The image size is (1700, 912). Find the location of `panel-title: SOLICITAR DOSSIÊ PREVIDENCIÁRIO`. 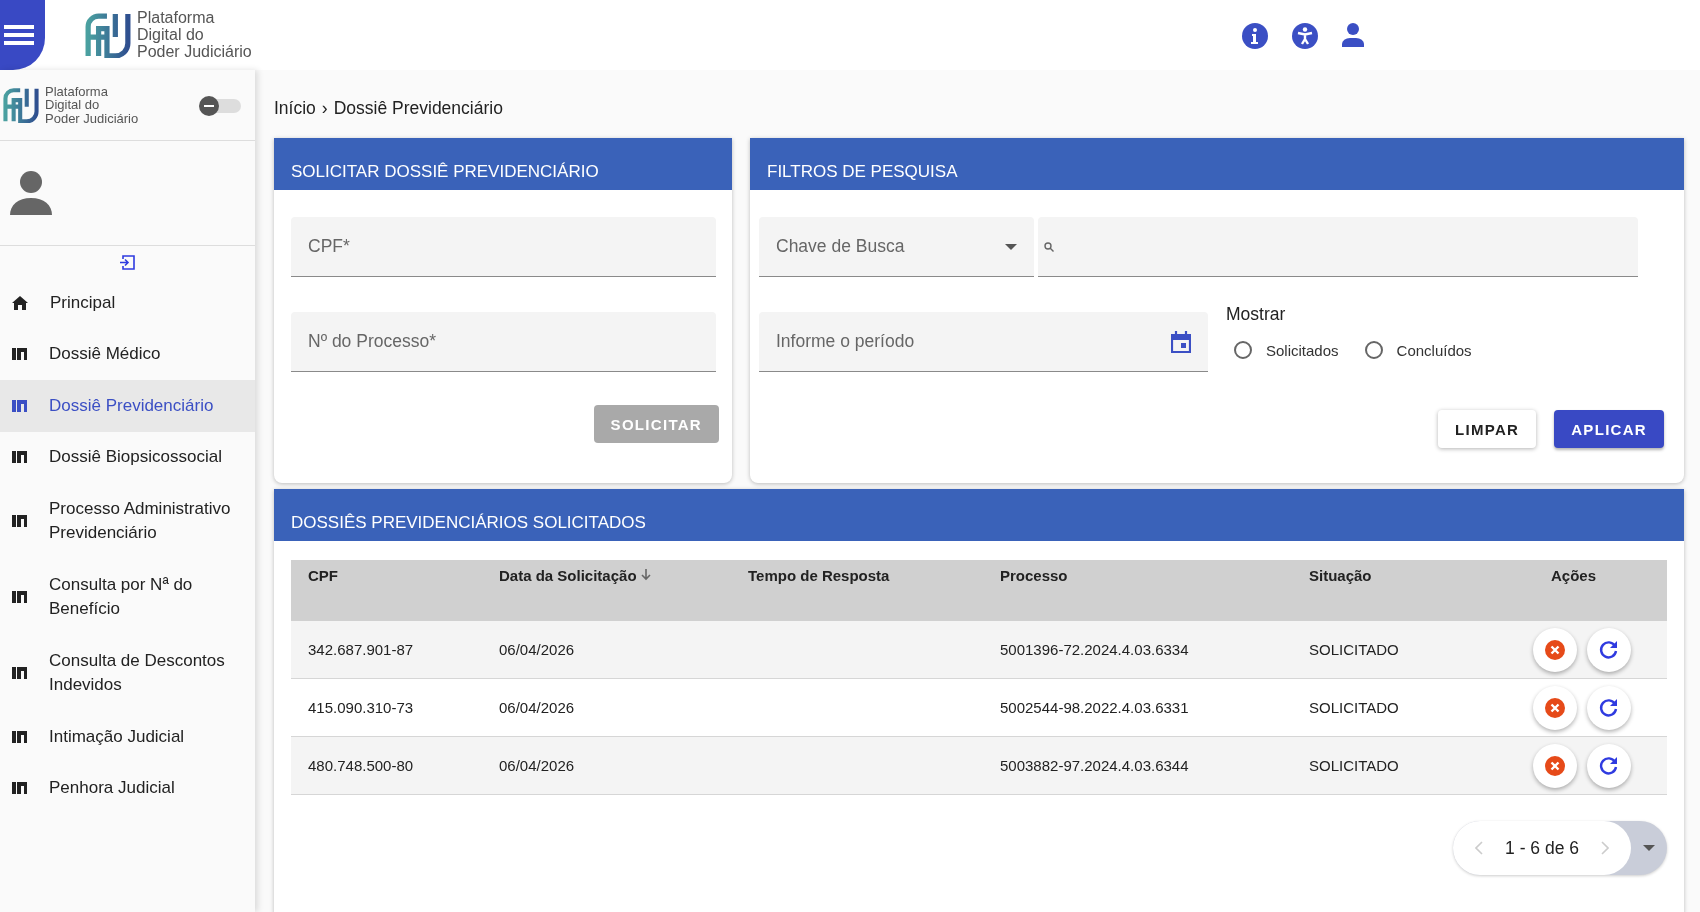

panel-title: SOLICITAR DOSSIÊ PREVIDENCIÁRIO is located at coordinates (445, 172).